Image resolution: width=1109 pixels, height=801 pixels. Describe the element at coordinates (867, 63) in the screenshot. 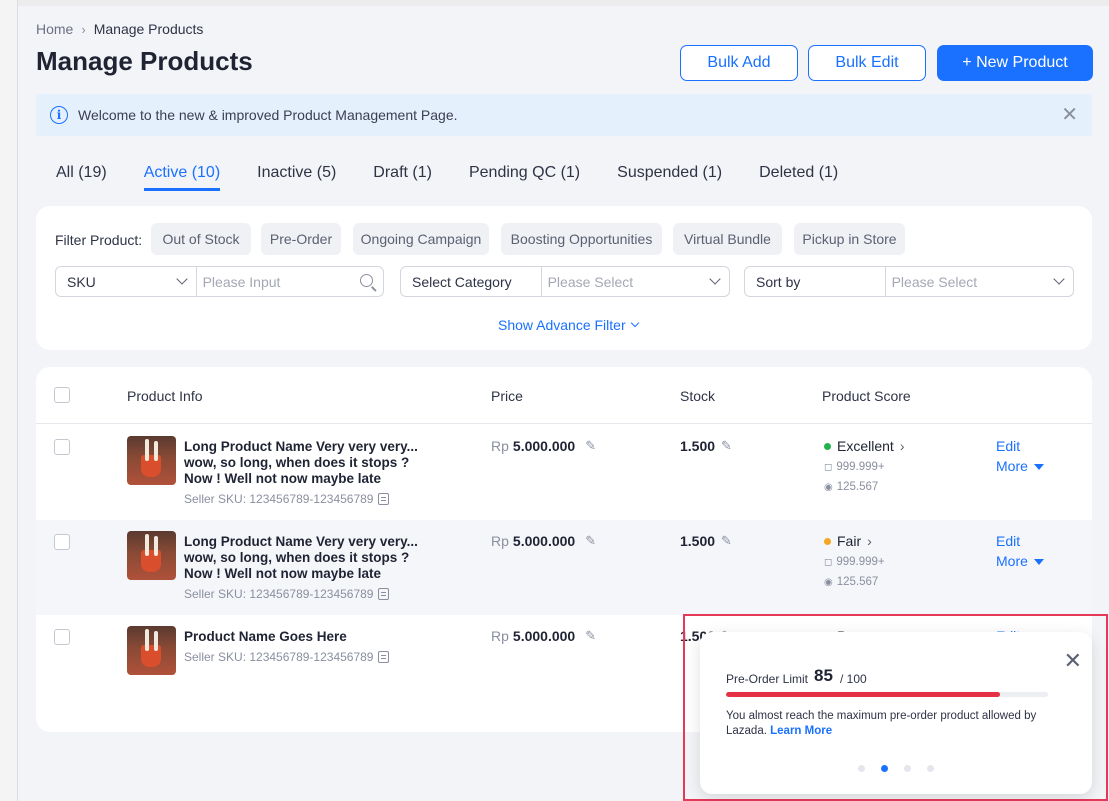

I see `bulk-edit-button: Bulk Edit` at that location.